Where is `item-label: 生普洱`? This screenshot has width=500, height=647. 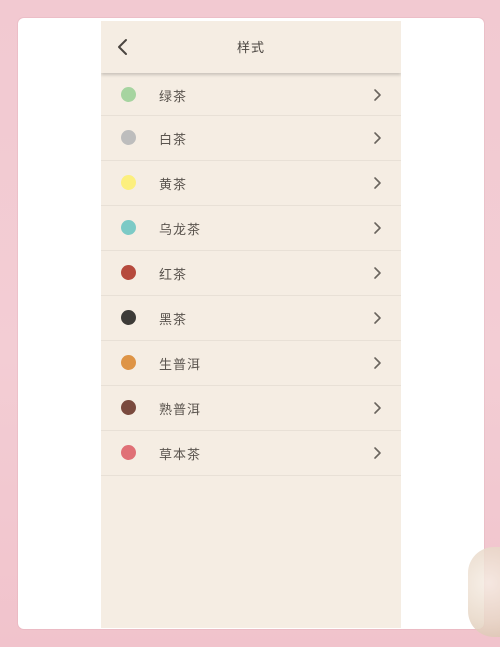 item-label: 生普洱 is located at coordinates (180, 365).